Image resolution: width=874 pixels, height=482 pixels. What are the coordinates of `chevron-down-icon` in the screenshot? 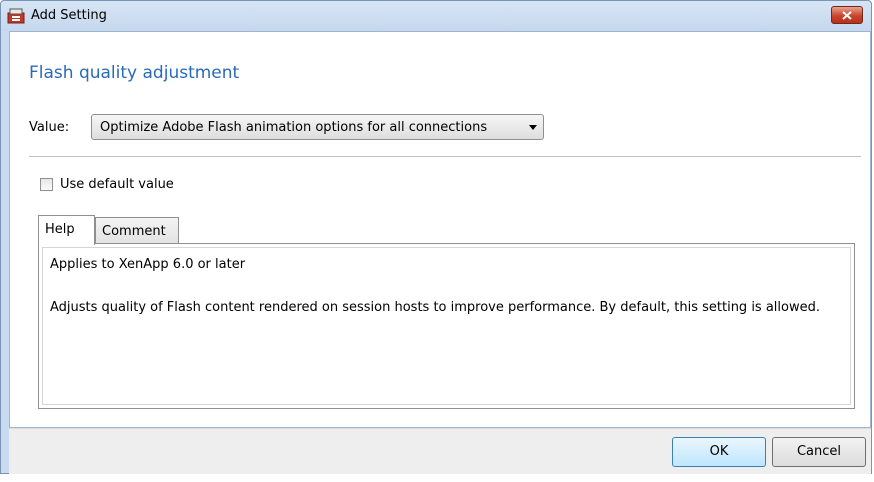 It's located at (533, 127).